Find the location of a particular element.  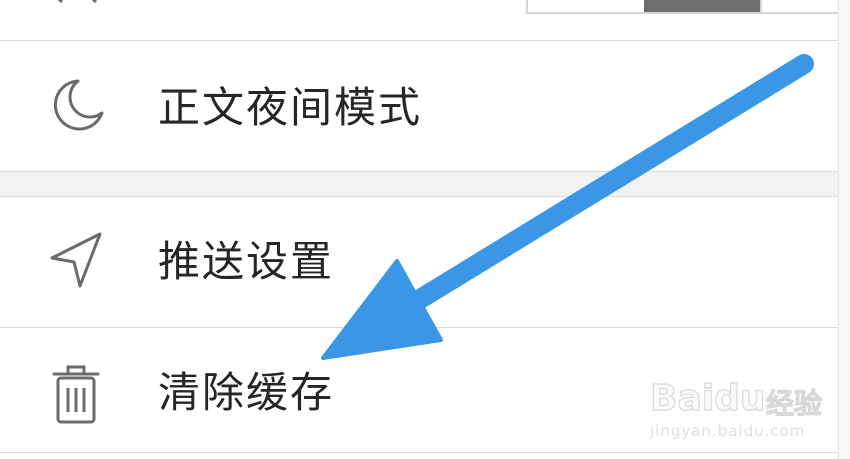

moon-icon is located at coordinates (78, 105).